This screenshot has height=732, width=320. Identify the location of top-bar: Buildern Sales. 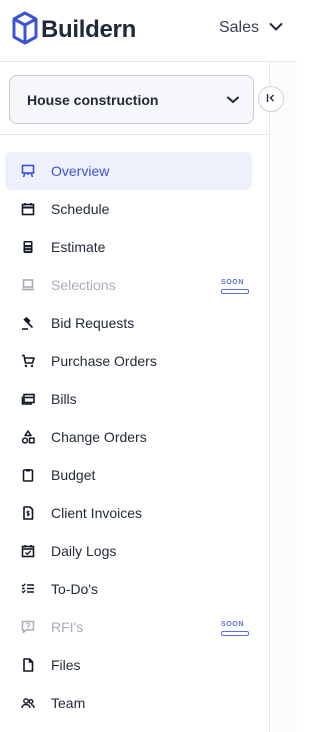
(148, 31).